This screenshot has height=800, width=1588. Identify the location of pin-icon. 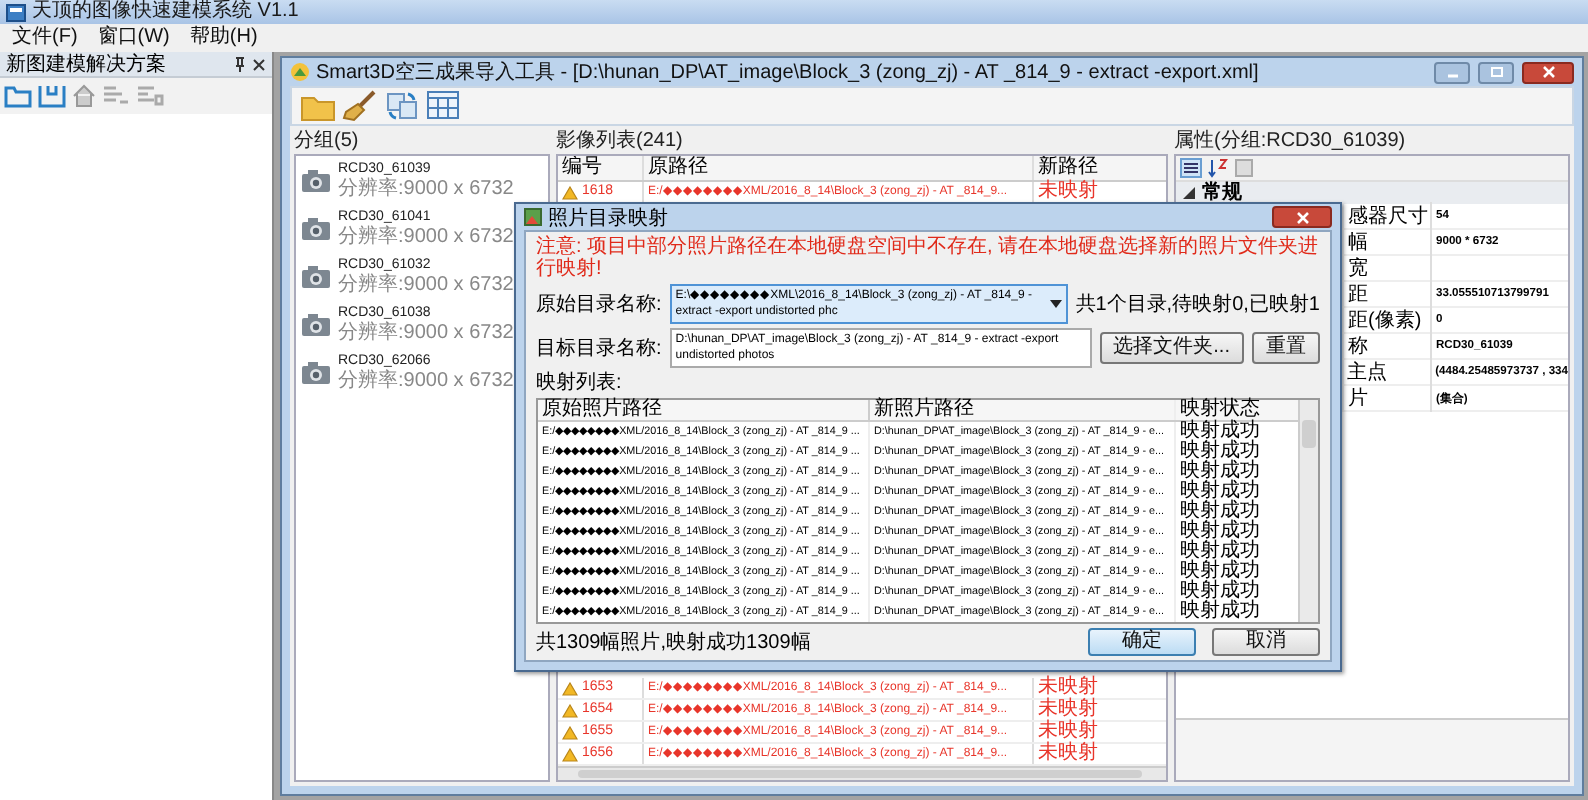
(240, 64).